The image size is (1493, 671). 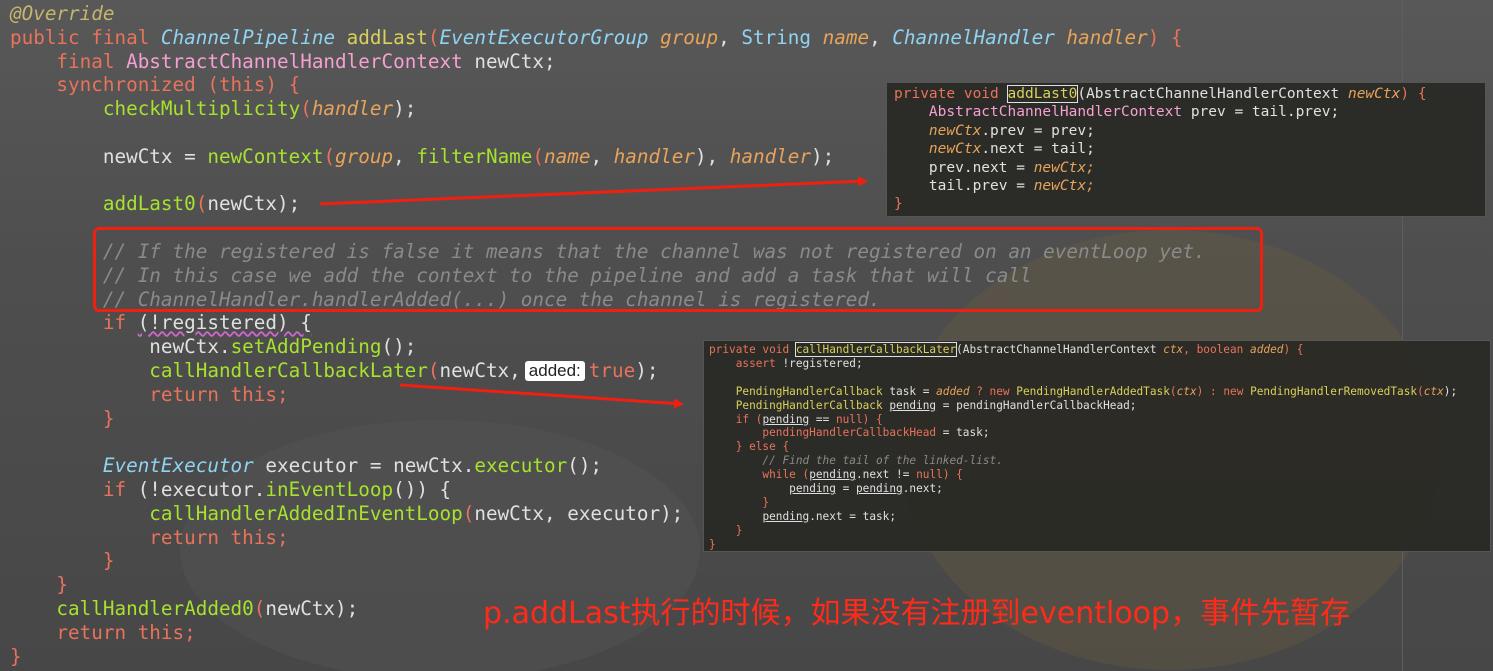 What do you see at coordinates (541, 396) in the screenshot?
I see `arrow-to-callback-later` at bounding box center [541, 396].